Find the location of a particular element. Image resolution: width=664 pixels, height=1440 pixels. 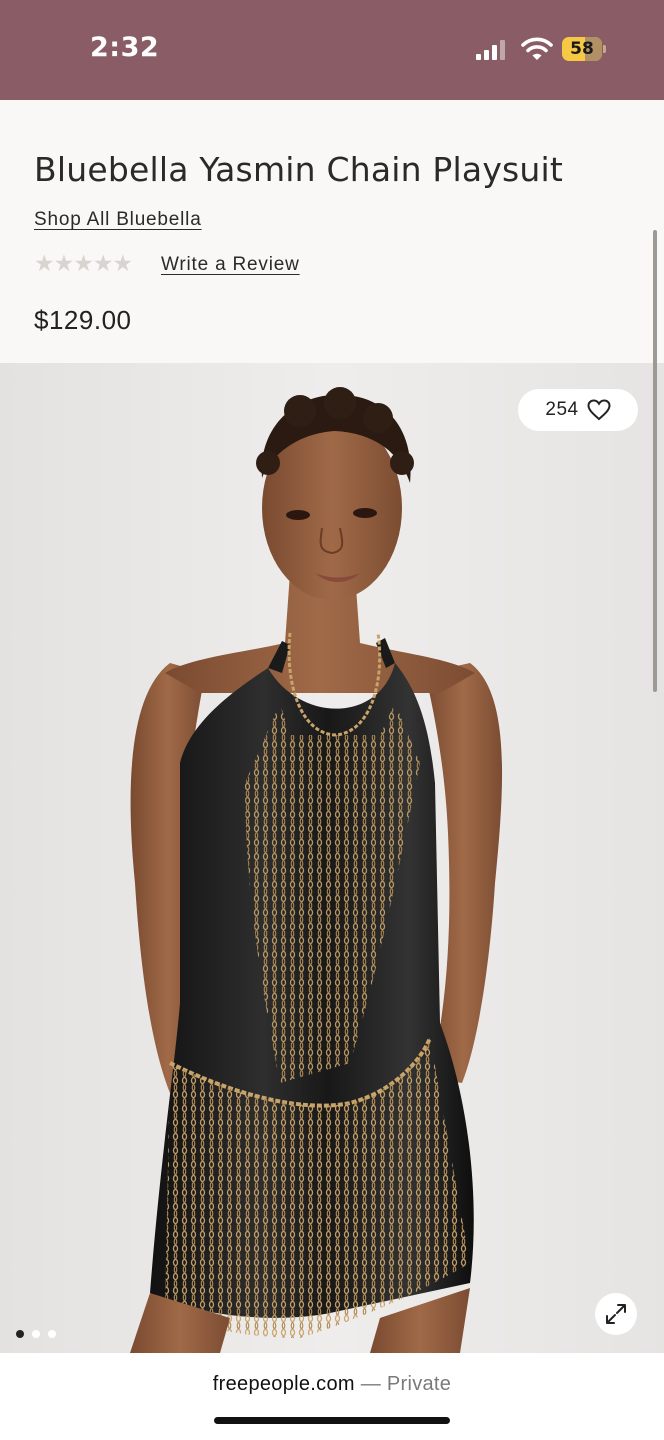

write-review-link: Write a Review is located at coordinates (230, 265).